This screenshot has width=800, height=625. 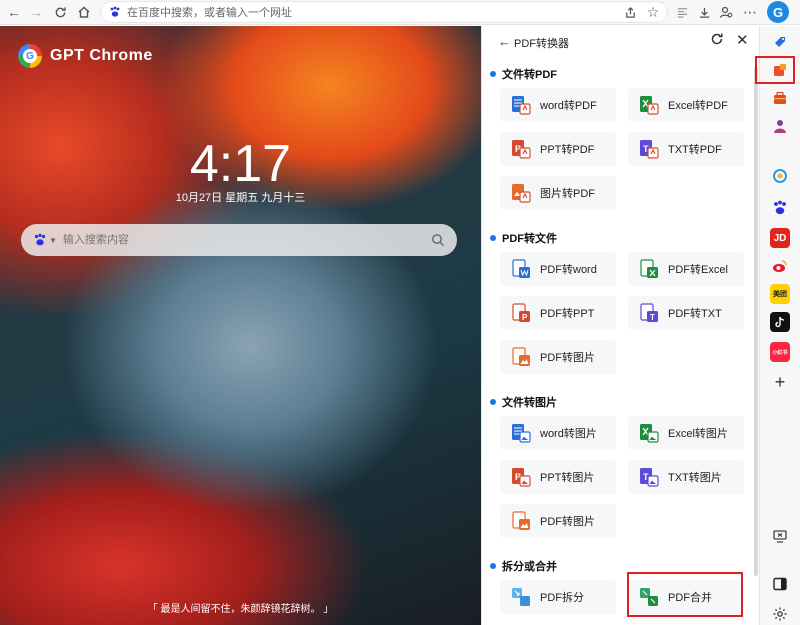 I want to click on meituan-icon: 美团, so click(x=780, y=294).